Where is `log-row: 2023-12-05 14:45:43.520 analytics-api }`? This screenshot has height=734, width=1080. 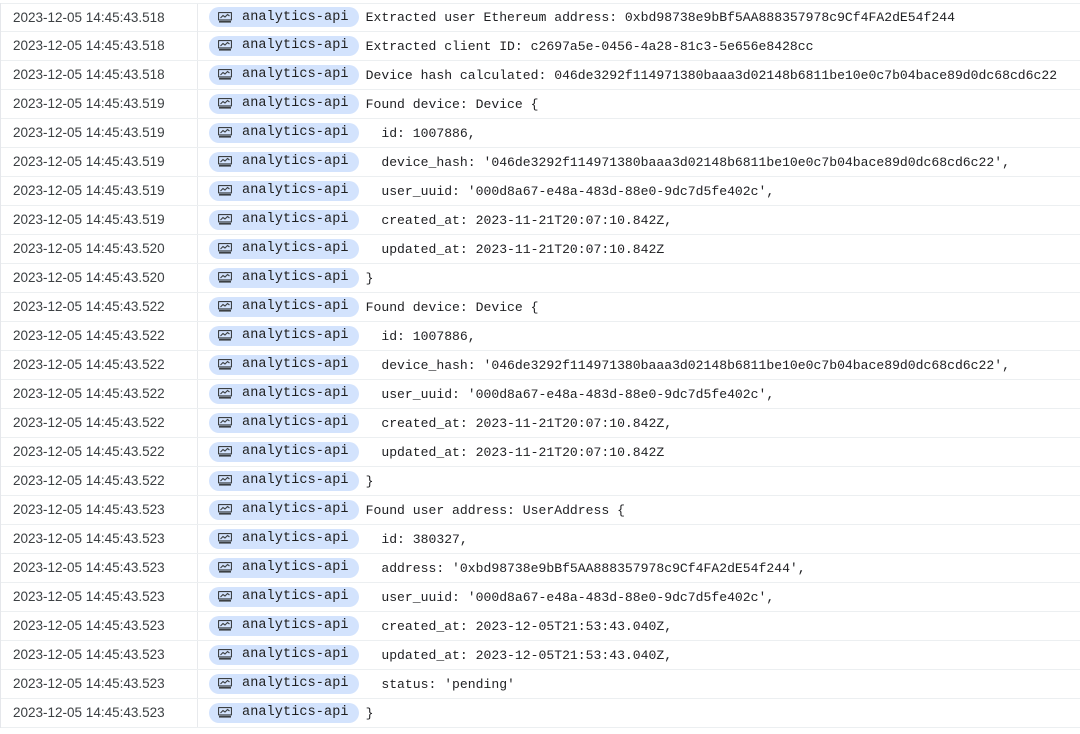 log-row: 2023-12-05 14:45:43.520 analytics-api } is located at coordinates (540, 278).